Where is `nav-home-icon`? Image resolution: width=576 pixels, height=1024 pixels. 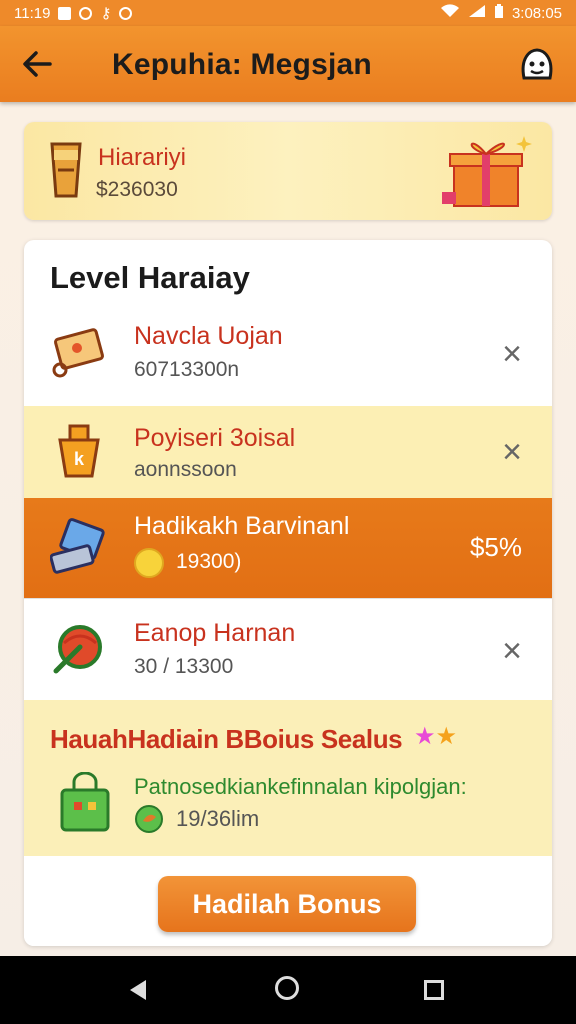 nav-home-icon is located at coordinates (287, 988).